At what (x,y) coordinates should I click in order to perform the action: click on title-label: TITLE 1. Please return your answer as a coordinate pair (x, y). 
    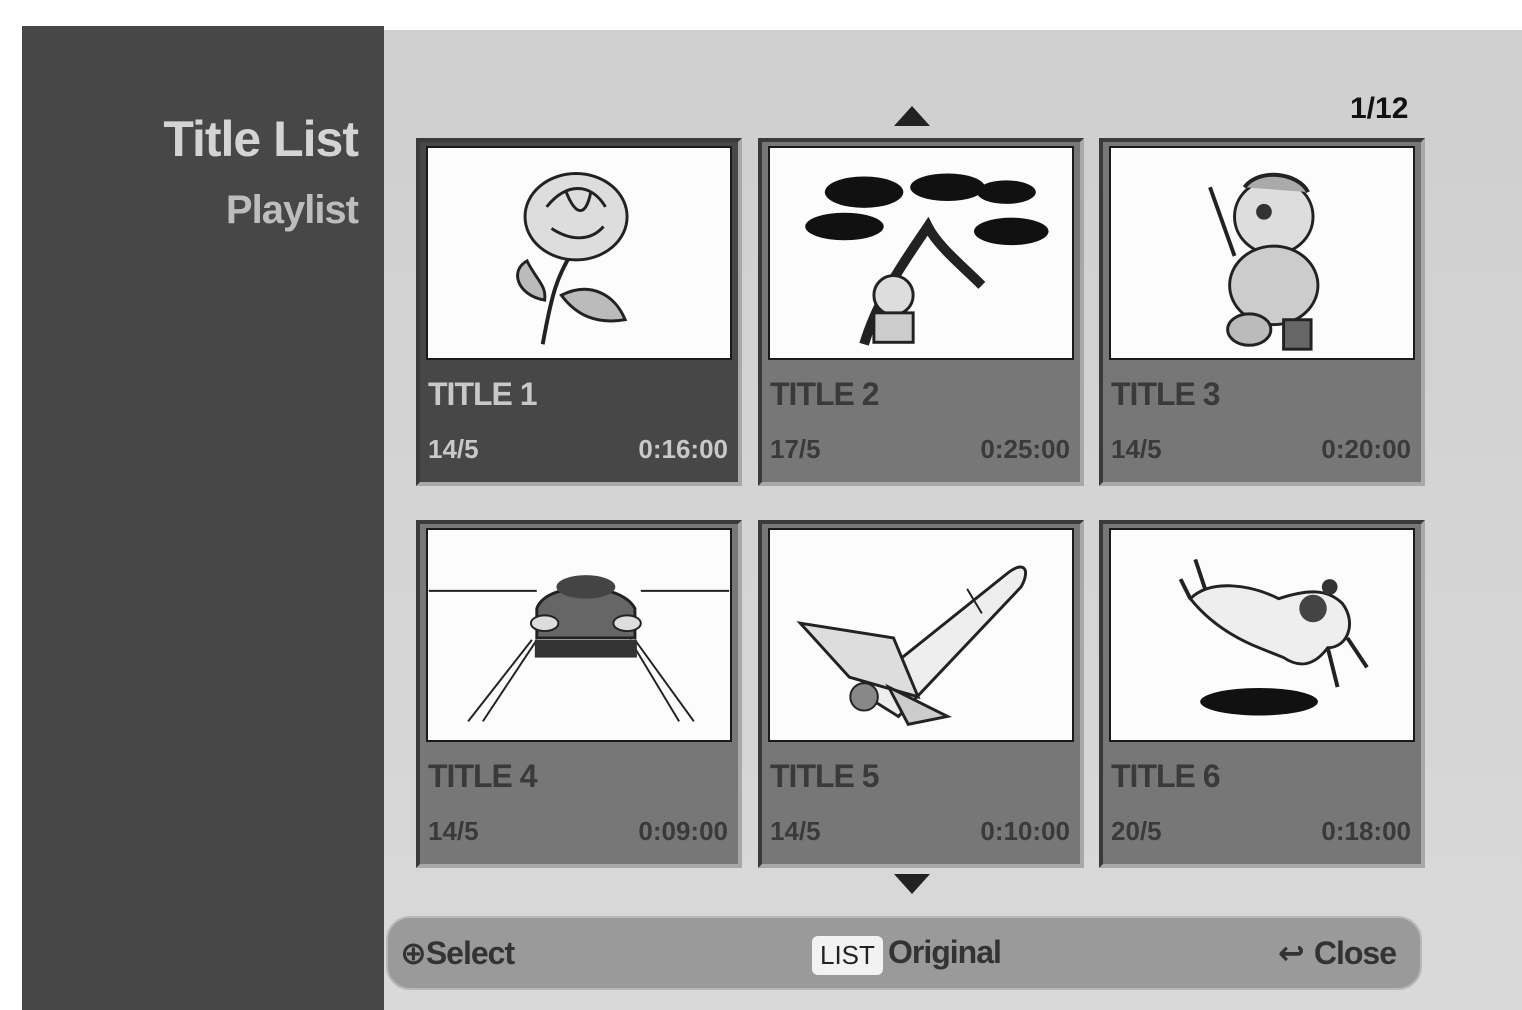
    Looking at the image, I should click on (483, 394).